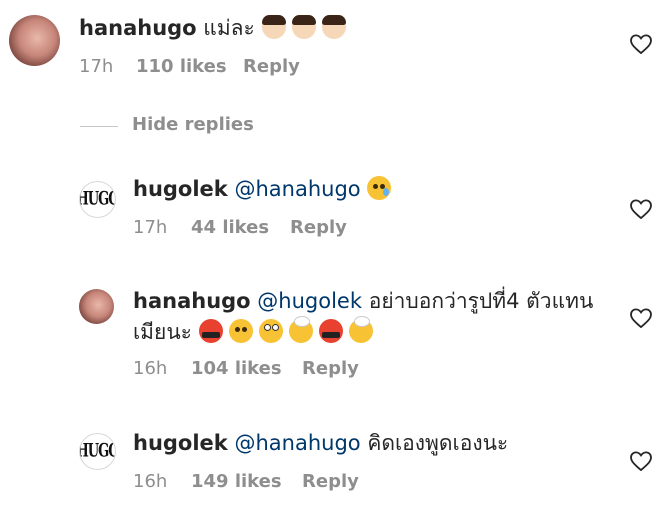 The width and height of the screenshot is (665, 508). I want to click on likes-count: 149 likes, so click(246, 481).